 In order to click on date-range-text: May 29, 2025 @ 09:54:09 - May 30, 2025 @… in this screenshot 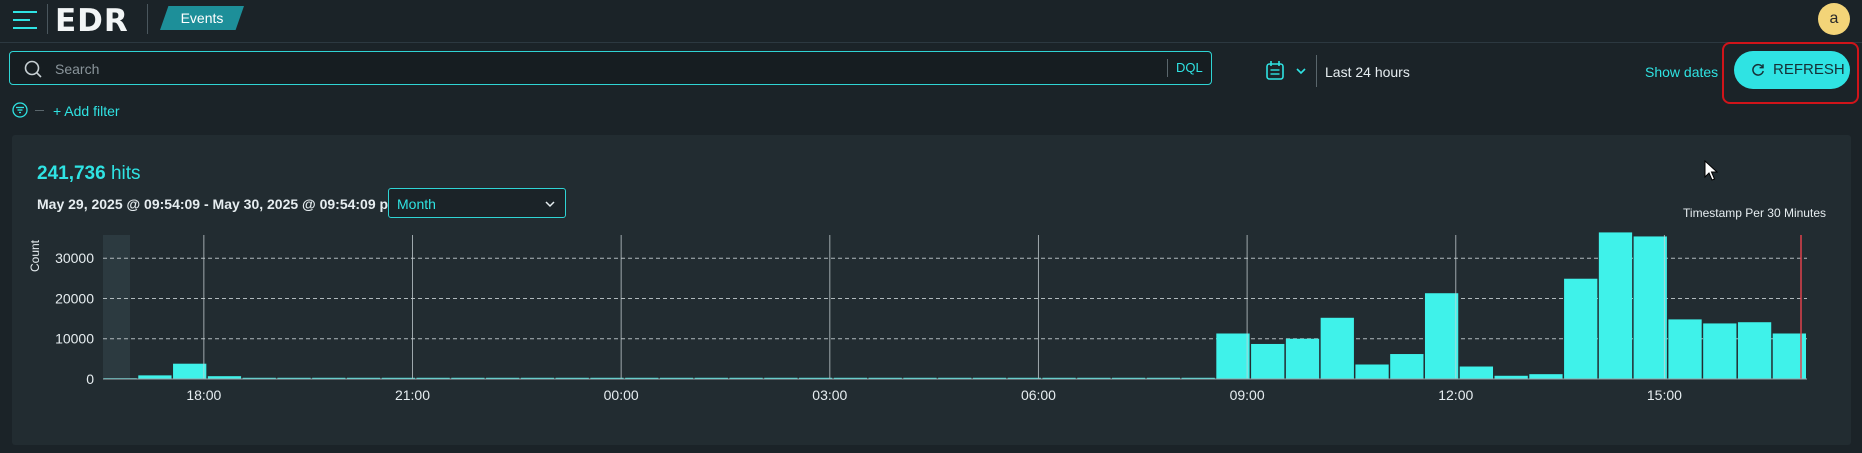, I will do `click(219, 204)`.